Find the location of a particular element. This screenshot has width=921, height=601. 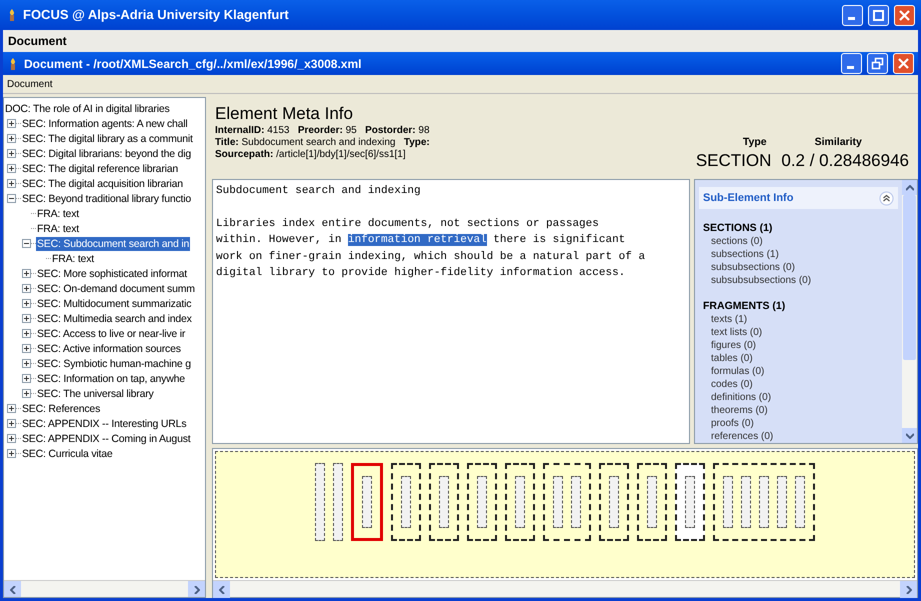

tree-item: SEC: The digital library as a communit is located at coordinates (107, 139).